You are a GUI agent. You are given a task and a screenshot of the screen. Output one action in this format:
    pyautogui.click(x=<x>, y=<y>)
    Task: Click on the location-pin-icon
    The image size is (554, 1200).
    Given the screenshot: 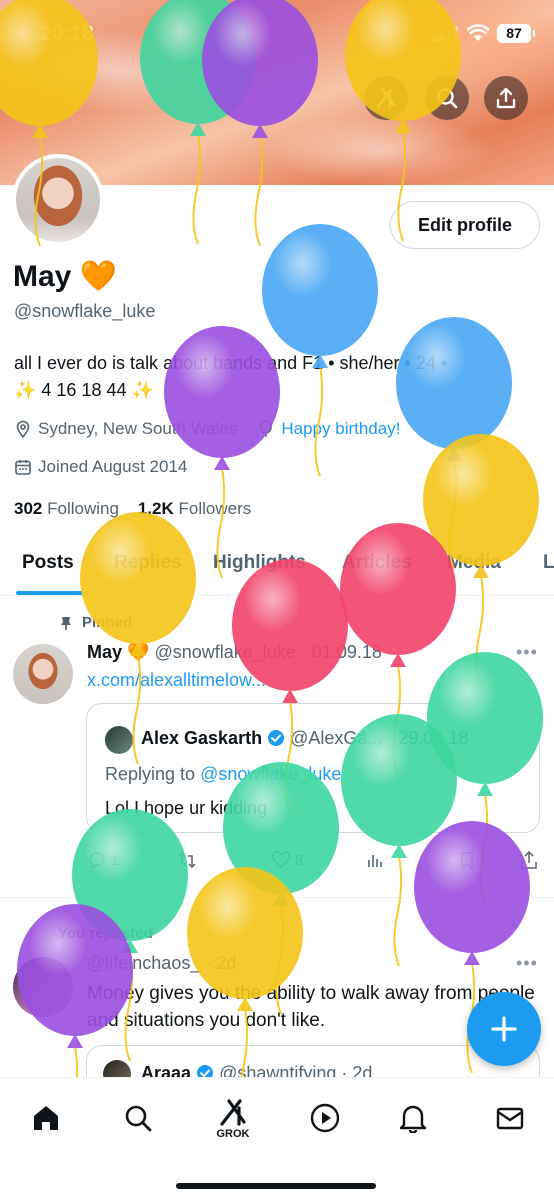 What is the action you would take?
    pyautogui.click(x=23, y=429)
    